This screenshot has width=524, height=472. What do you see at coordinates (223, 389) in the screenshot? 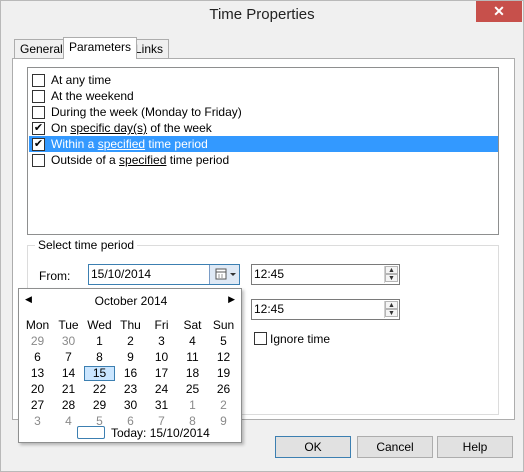
I see `calendar-day: 26` at bounding box center [223, 389].